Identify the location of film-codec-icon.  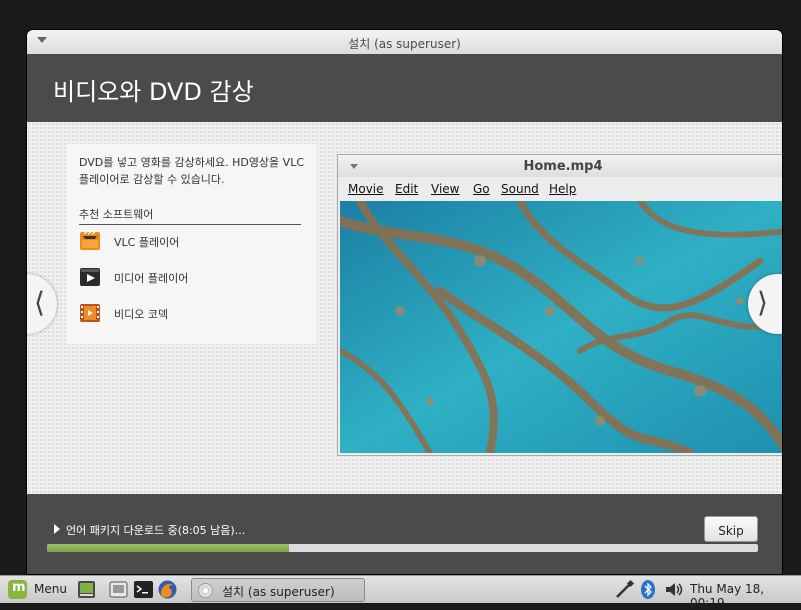
(90, 313).